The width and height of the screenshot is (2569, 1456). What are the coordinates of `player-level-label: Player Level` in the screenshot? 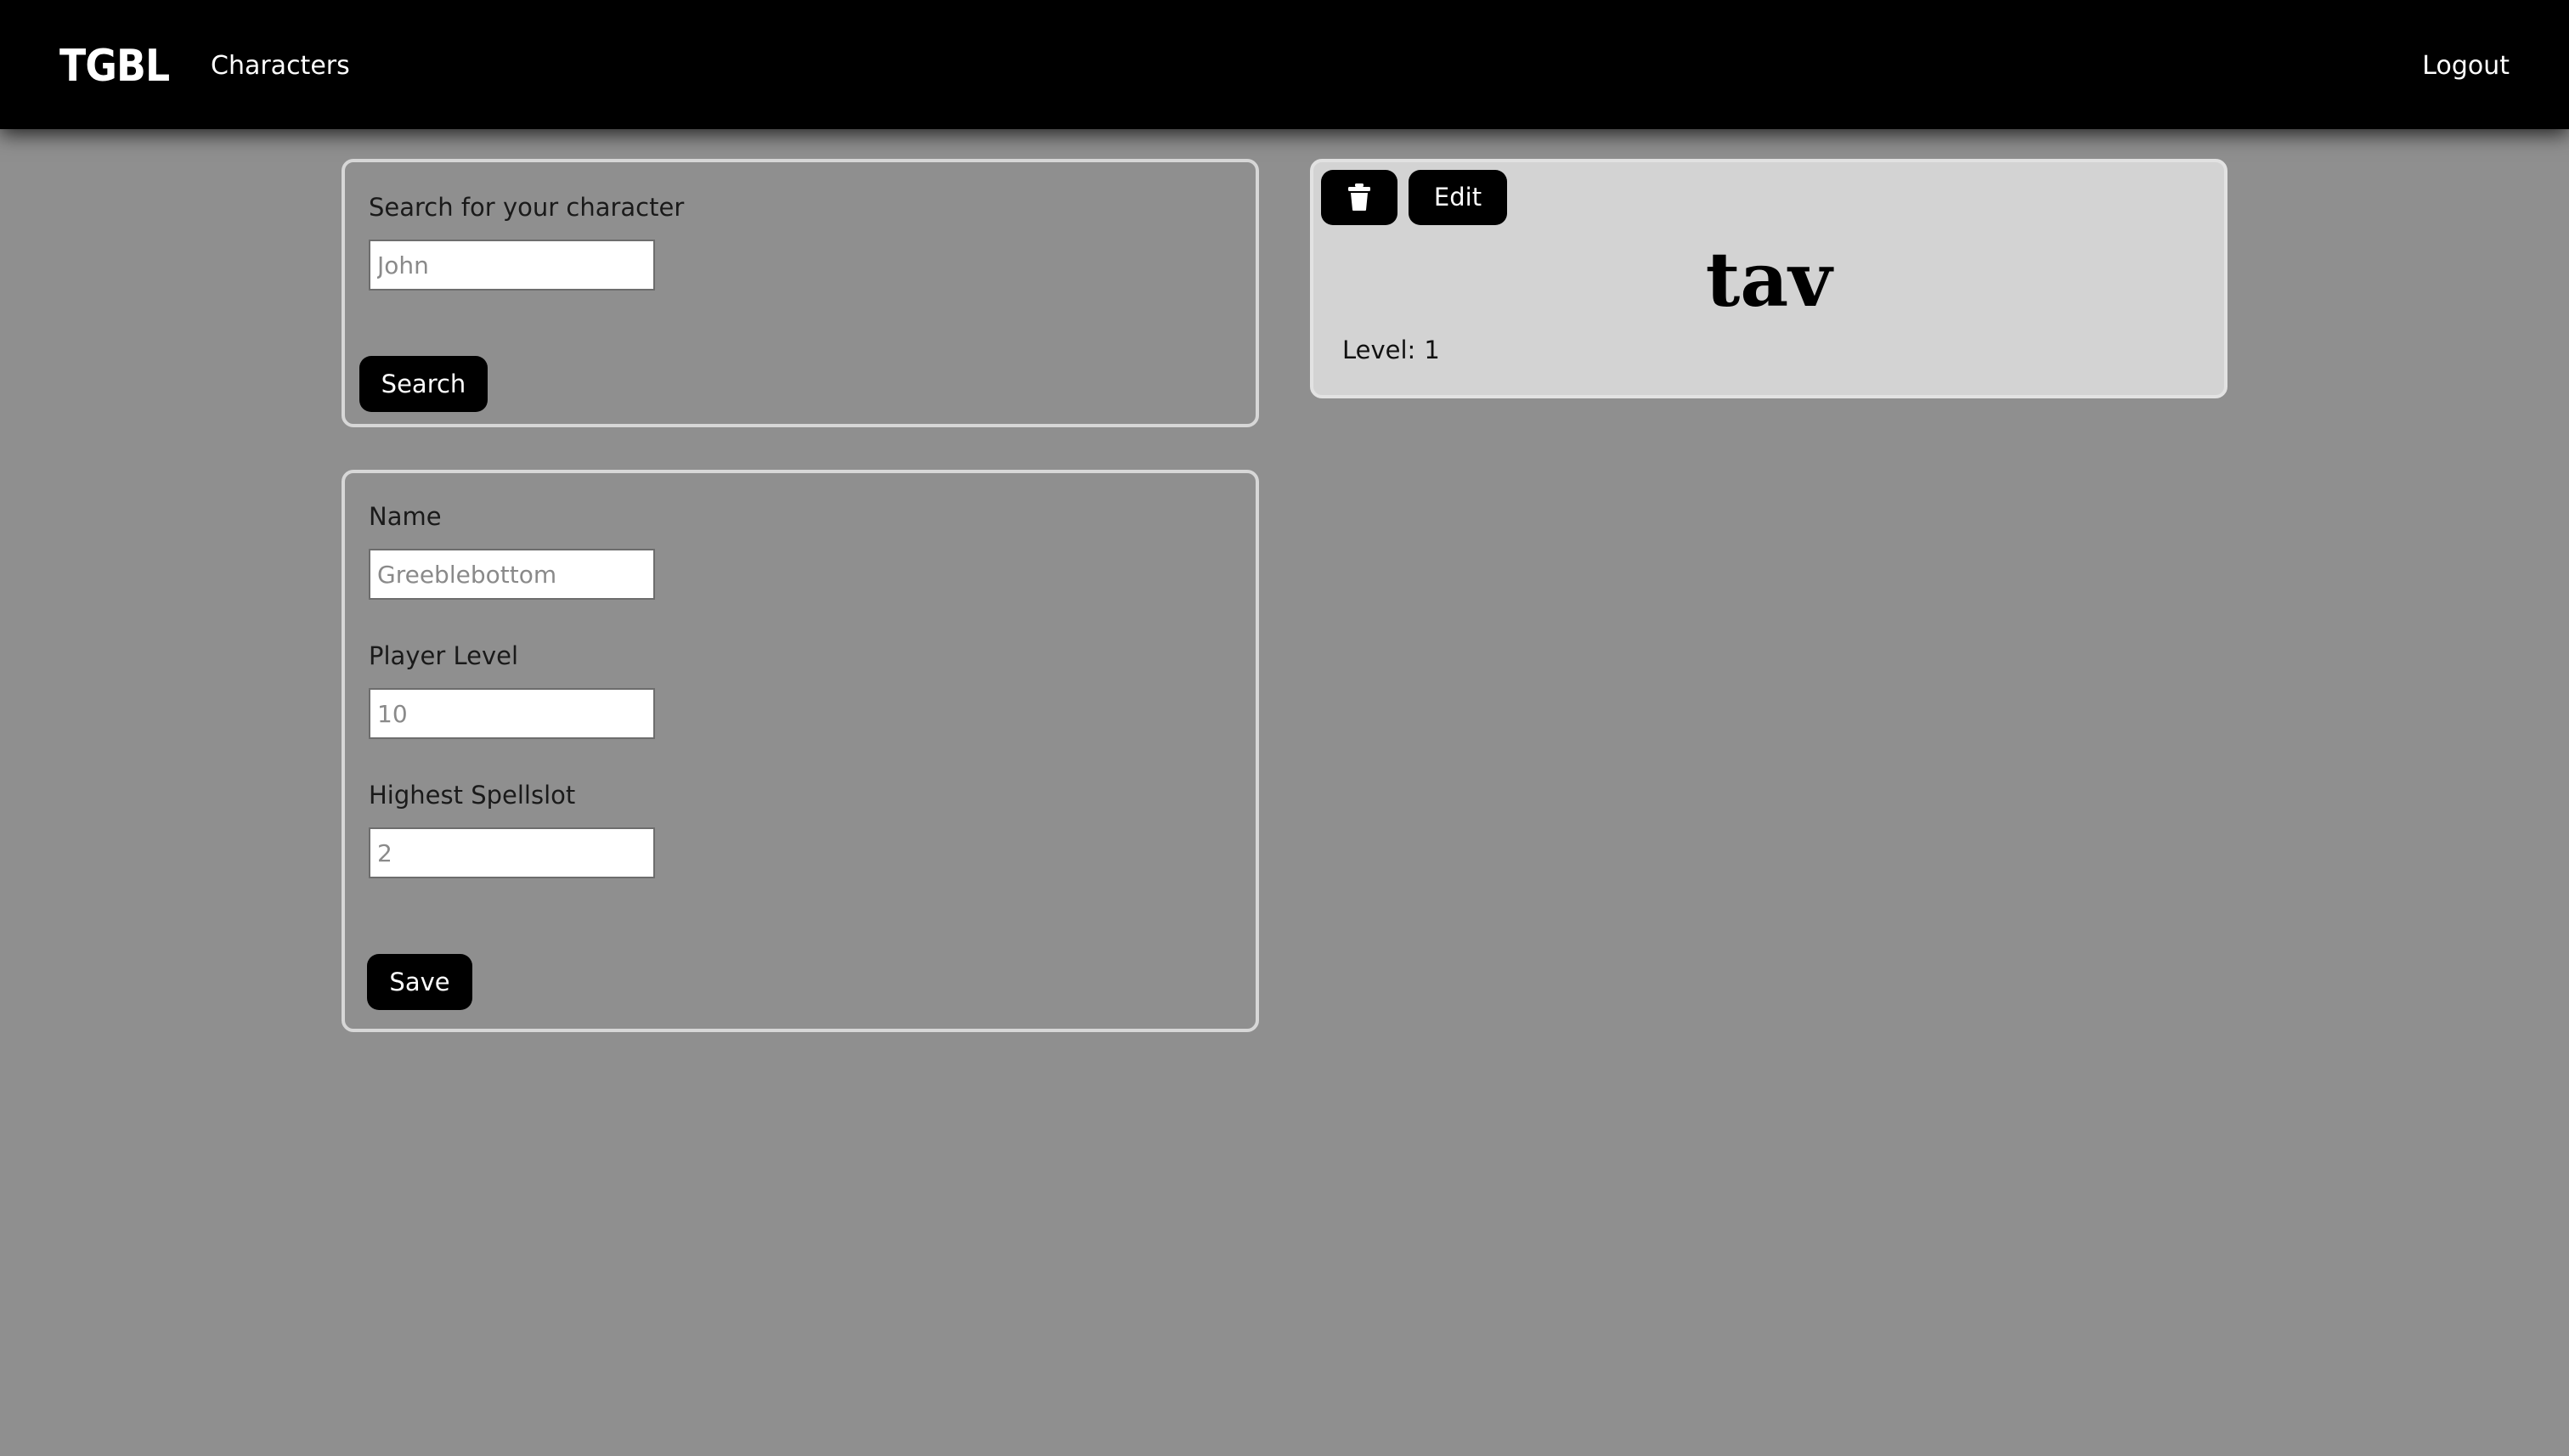 It's located at (444, 656).